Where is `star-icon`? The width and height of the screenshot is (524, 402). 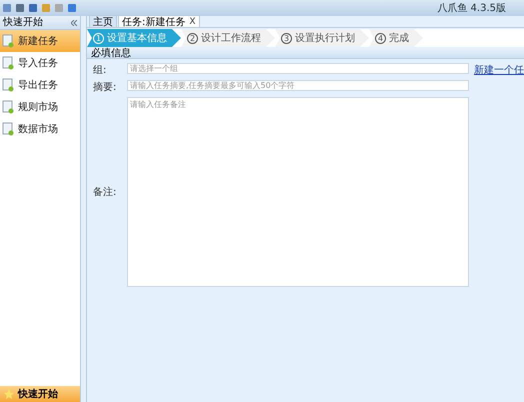 star-icon is located at coordinates (9, 394).